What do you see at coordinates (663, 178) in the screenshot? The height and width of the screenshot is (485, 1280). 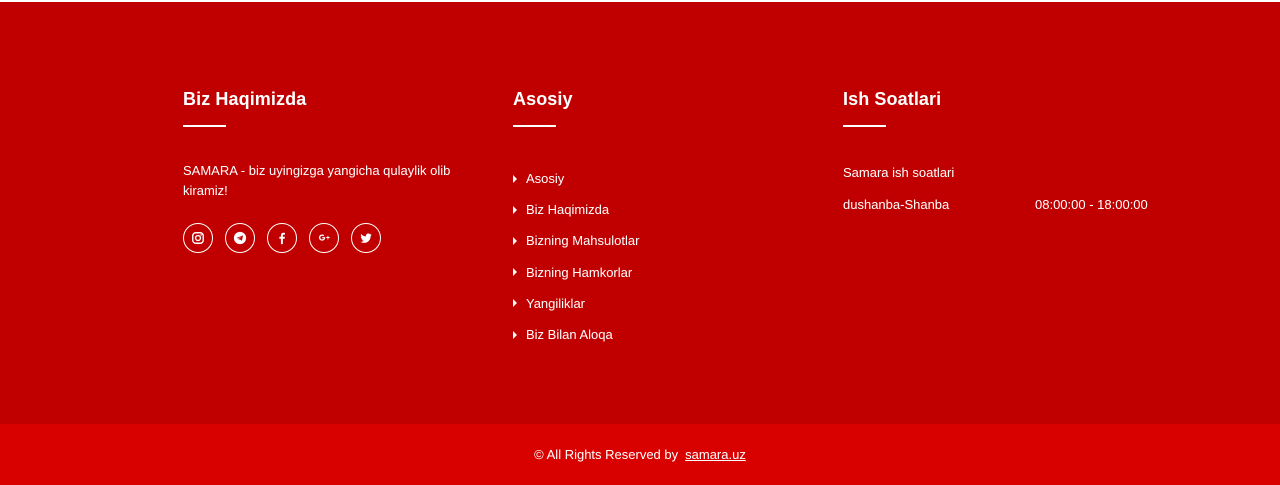 I see `footer-link-asosiy: Asosiy` at bounding box center [663, 178].